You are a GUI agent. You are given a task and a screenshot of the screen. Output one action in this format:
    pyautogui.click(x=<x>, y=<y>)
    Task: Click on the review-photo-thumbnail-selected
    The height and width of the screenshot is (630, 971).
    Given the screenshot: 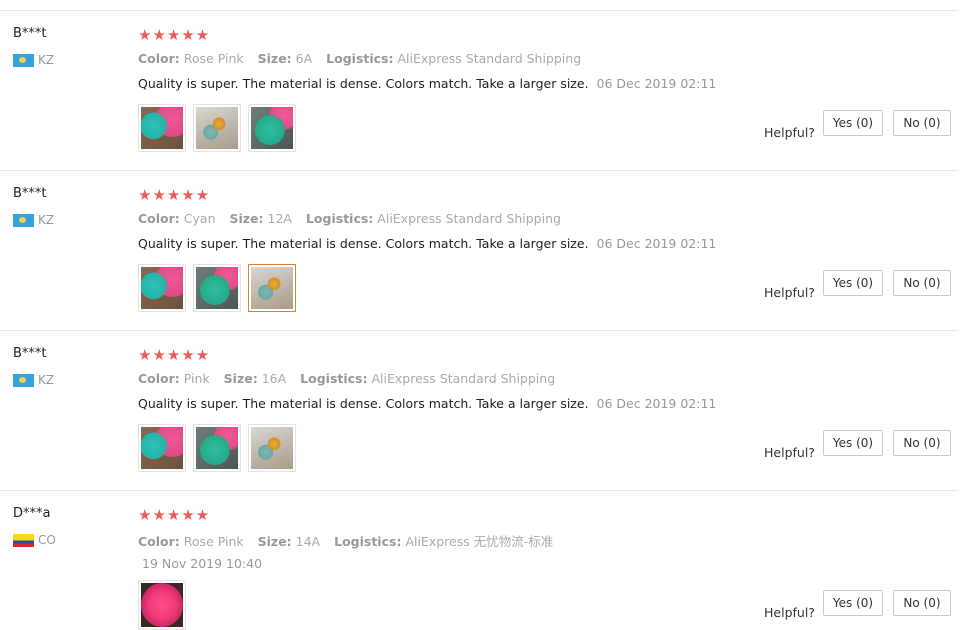 What is the action you would take?
    pyautogui.click(x=272, y=288)
    